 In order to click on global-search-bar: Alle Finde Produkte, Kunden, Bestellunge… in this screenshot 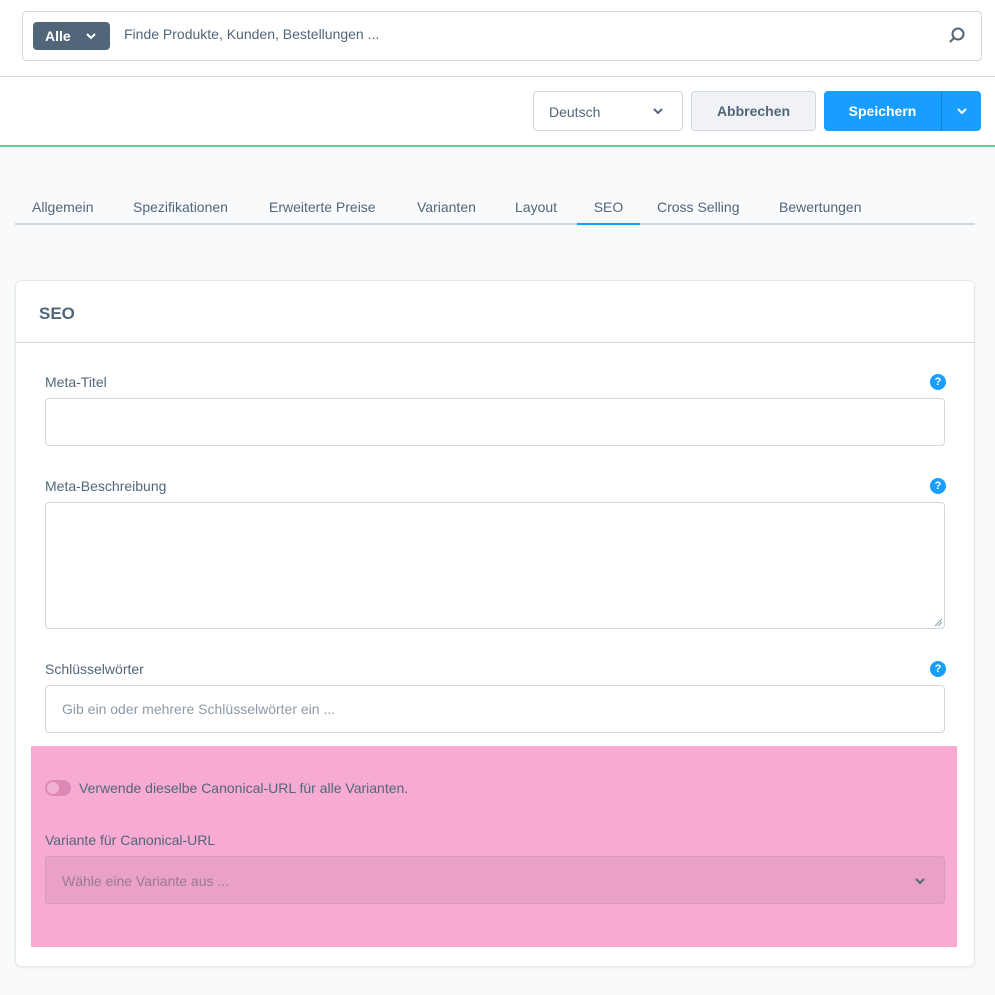, I will do `click(502, 36)`.